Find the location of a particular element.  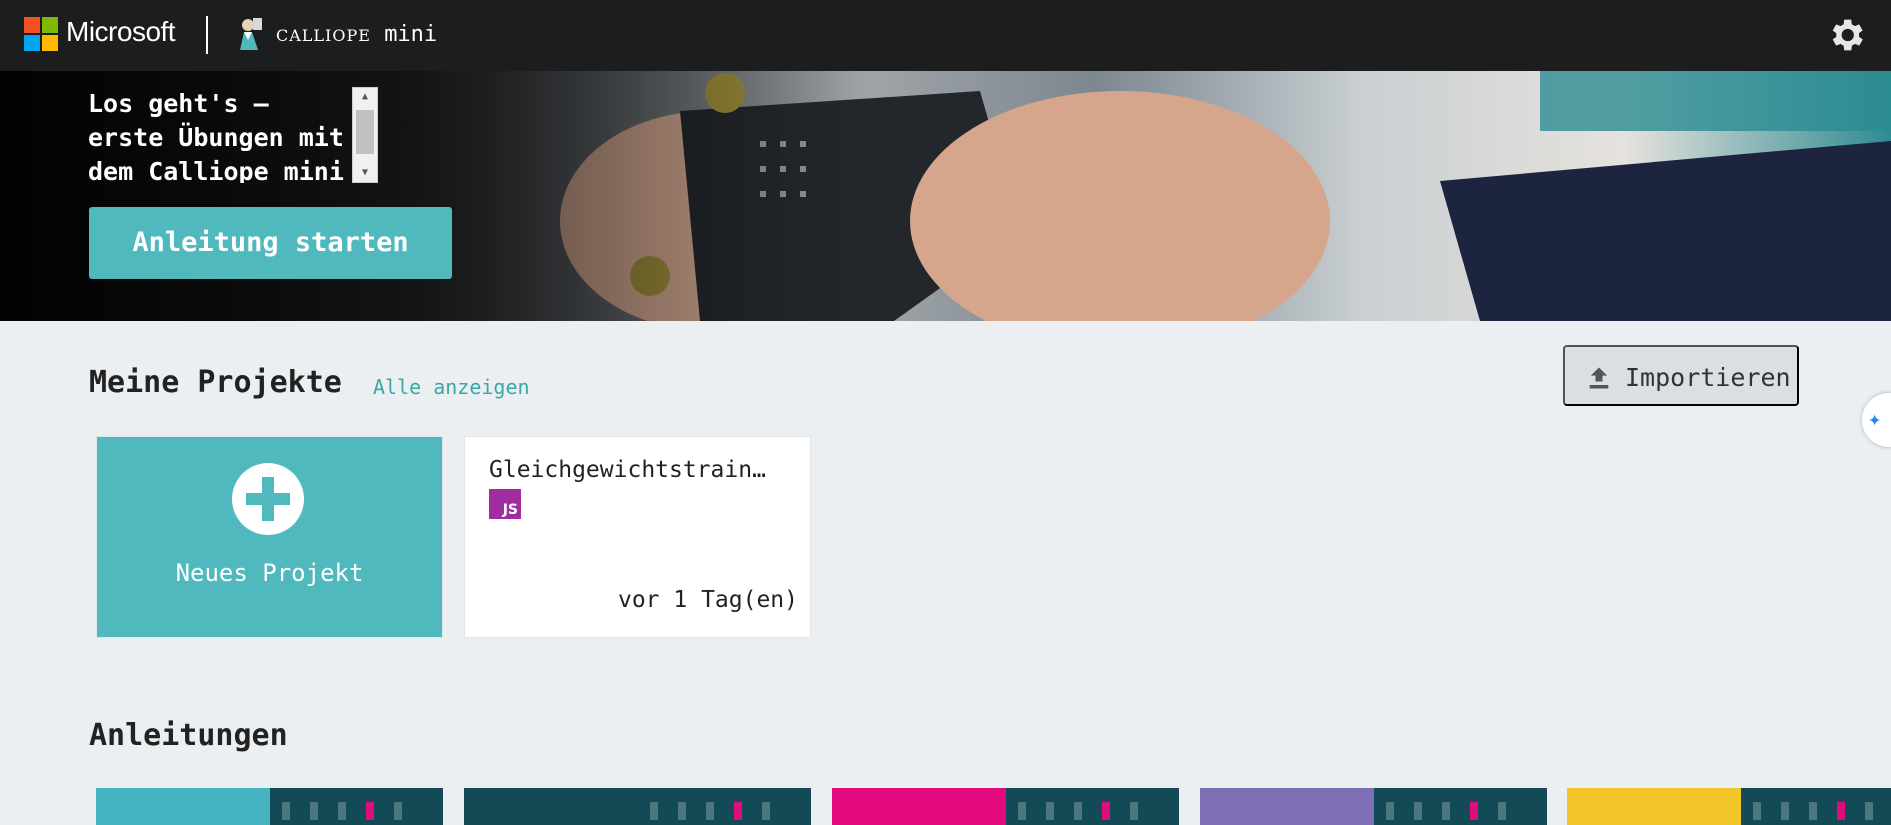

new-project-card: Neues Projekt is located at coordinates (269, 537).